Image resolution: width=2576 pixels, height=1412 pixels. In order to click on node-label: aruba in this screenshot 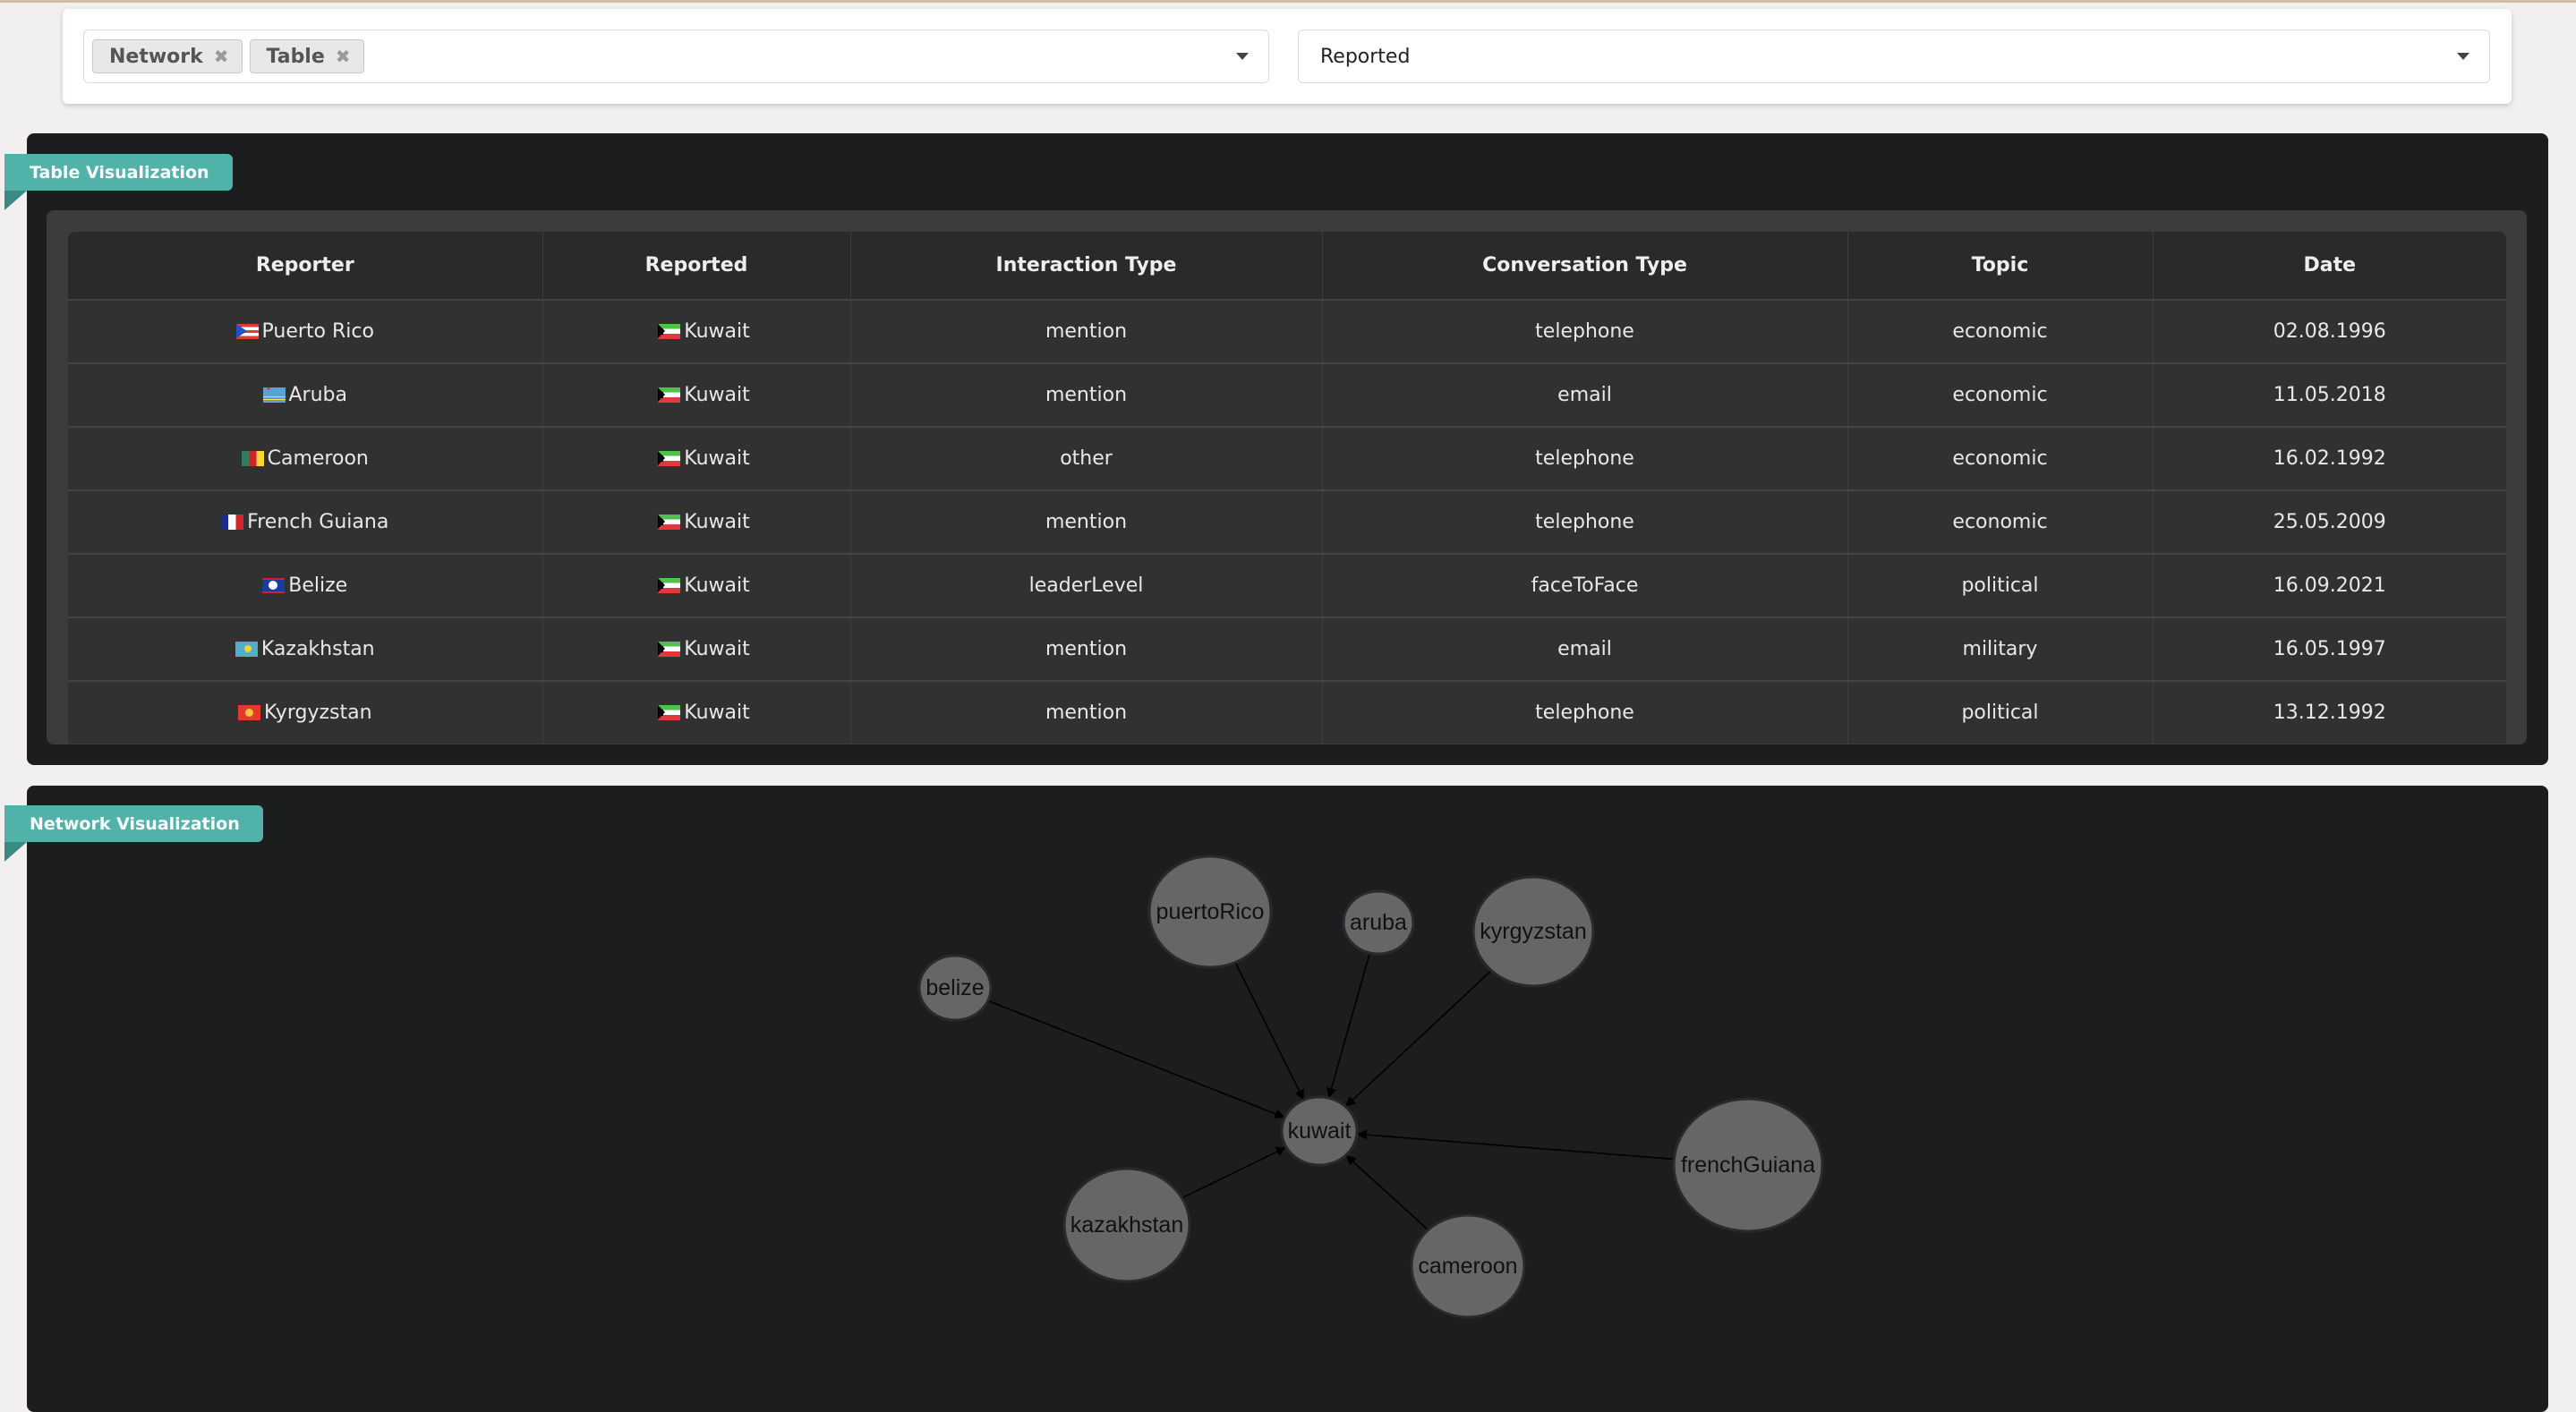, I will do `click(1378, 923)`.